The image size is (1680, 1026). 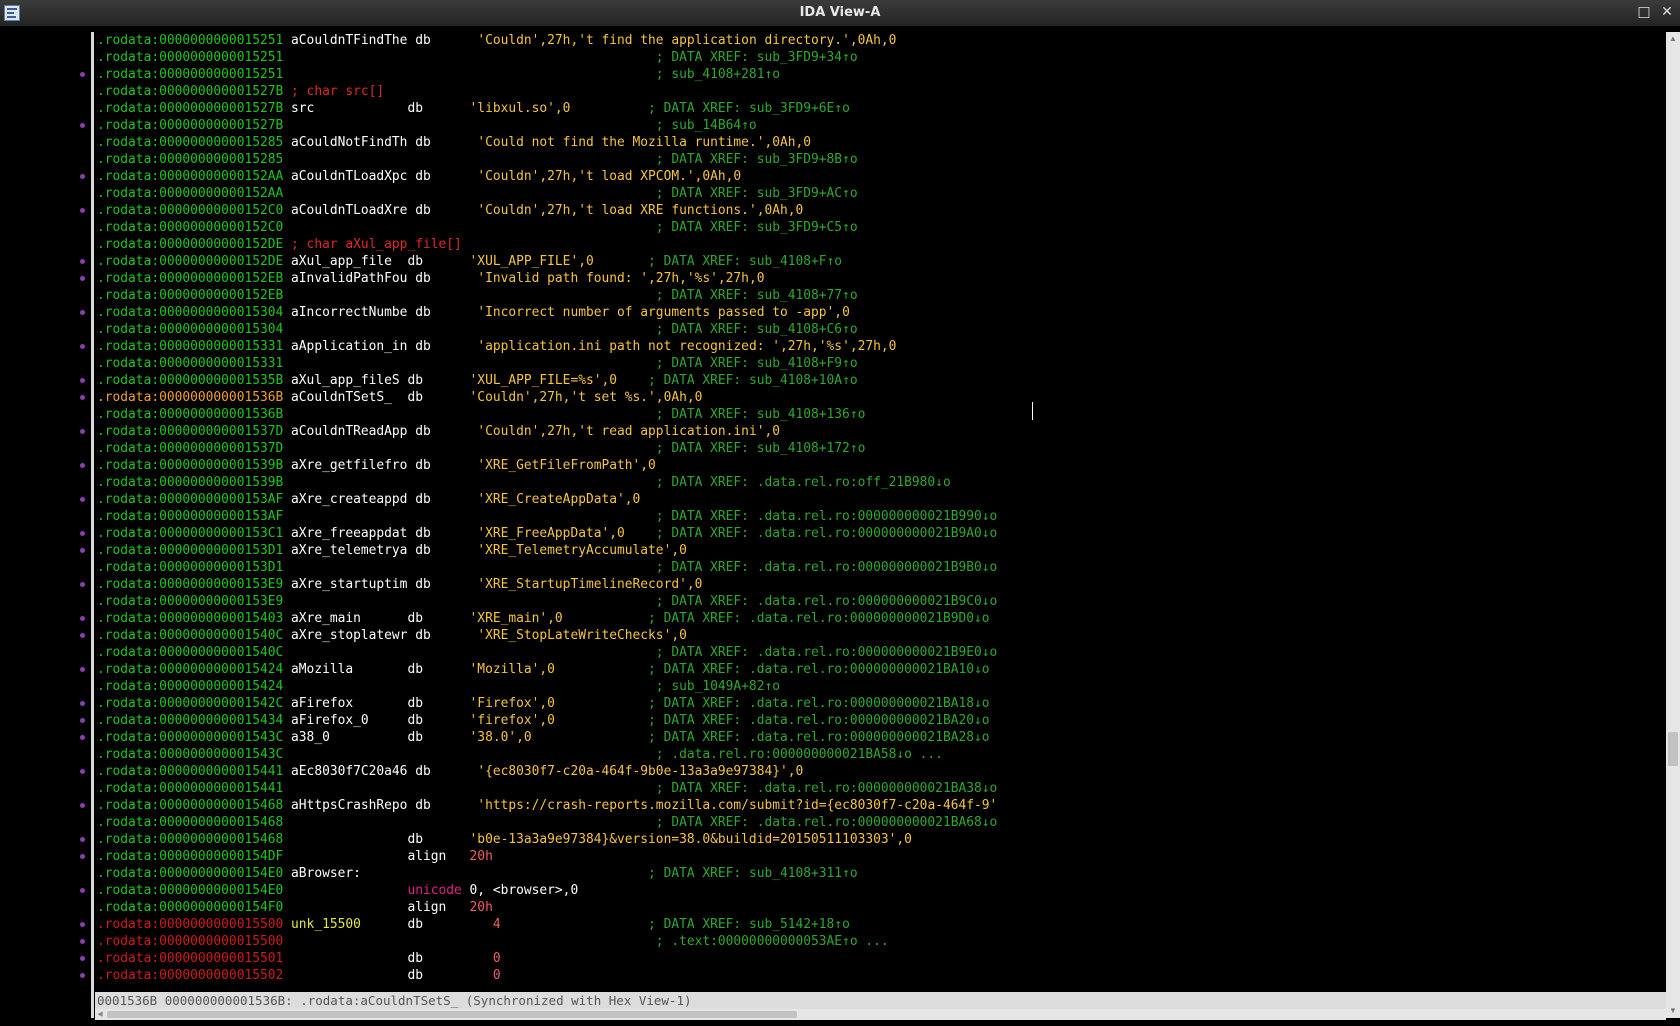 What do you see at coordinates (92, 525) in the screenshot?
I see `gutter-divider` at bounding box center [92, 525].